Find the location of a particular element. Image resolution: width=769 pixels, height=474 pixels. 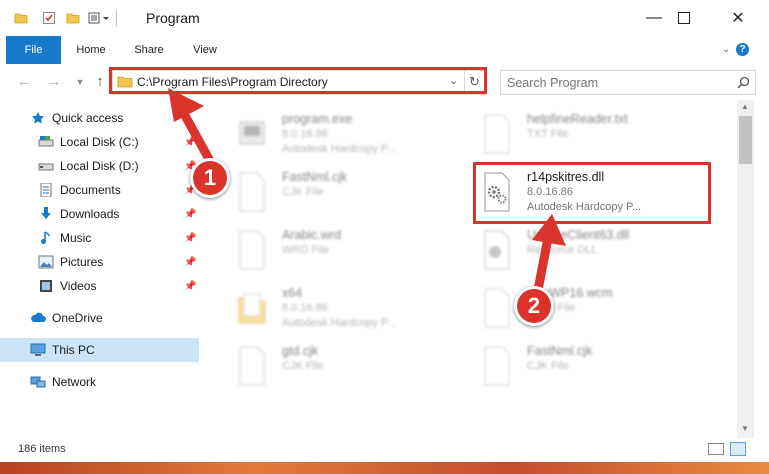

step-badge-1: 1 is located at coordinates (210, 178).